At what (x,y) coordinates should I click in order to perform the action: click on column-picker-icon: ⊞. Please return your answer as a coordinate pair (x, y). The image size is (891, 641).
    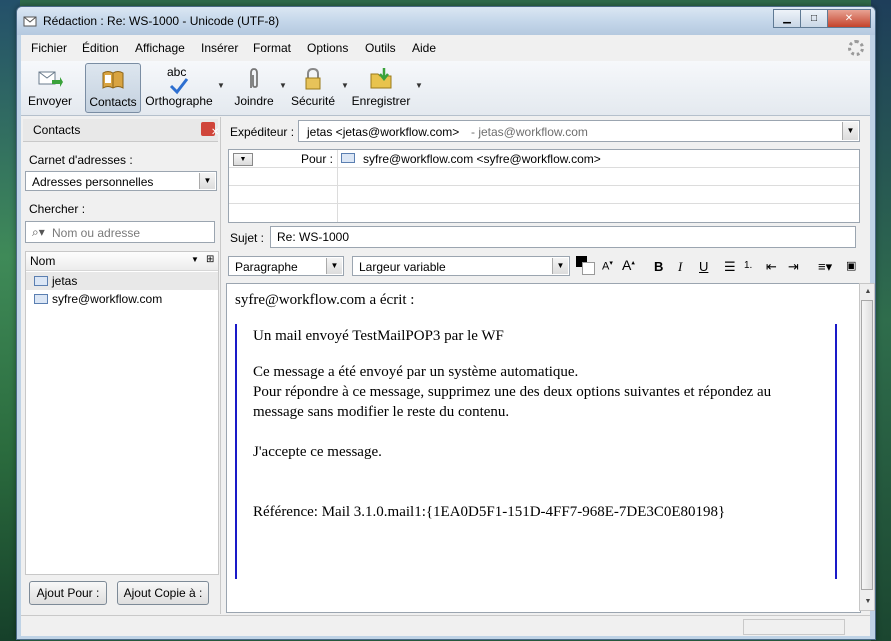
    Looking at the image, I should click on (210, 259).